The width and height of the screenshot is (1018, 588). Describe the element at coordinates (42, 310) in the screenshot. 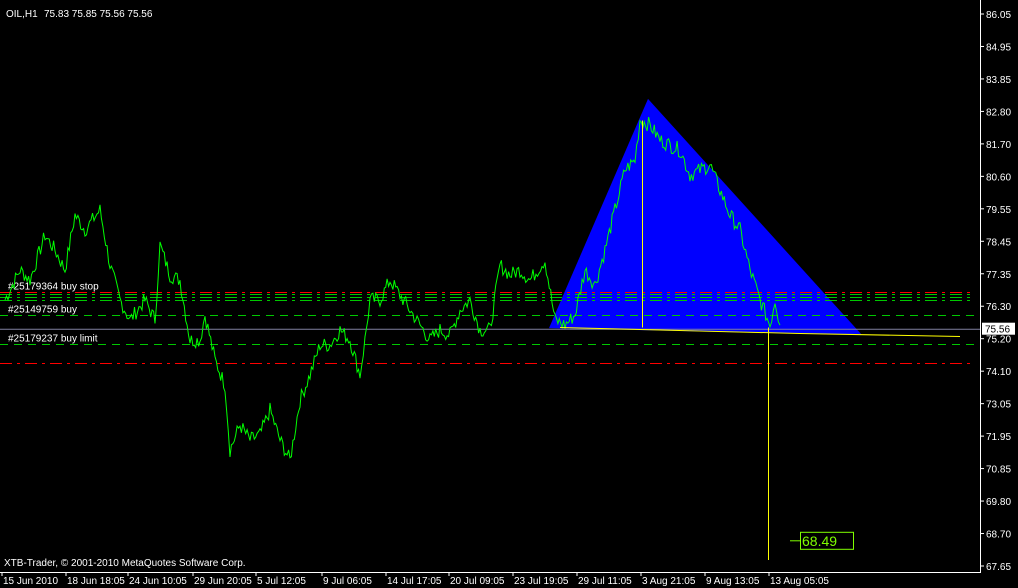

I see `order-line-label: #25149759 buy` at that location.